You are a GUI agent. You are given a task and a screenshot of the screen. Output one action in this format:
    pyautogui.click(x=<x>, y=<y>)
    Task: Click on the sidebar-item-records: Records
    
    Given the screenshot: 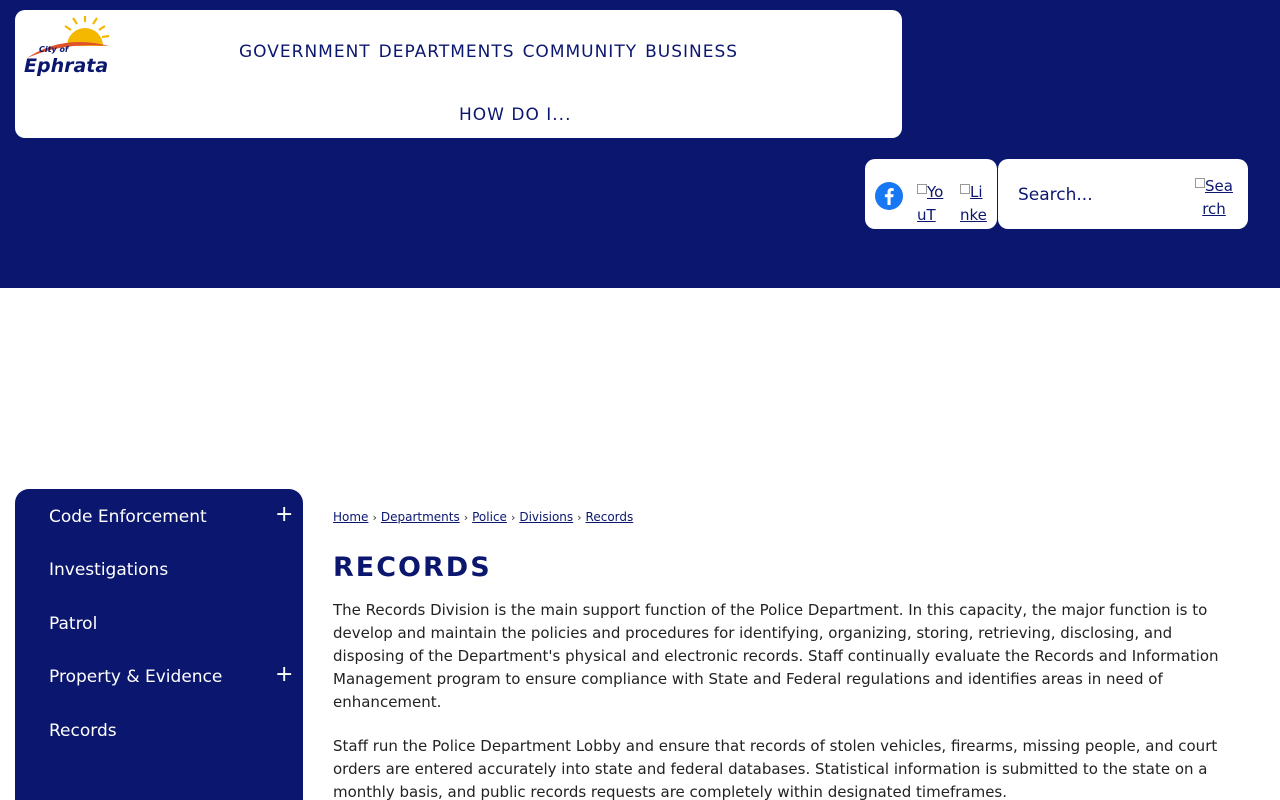 What is the action you would take?
    pyautogui.click(x=83, y=731)
    